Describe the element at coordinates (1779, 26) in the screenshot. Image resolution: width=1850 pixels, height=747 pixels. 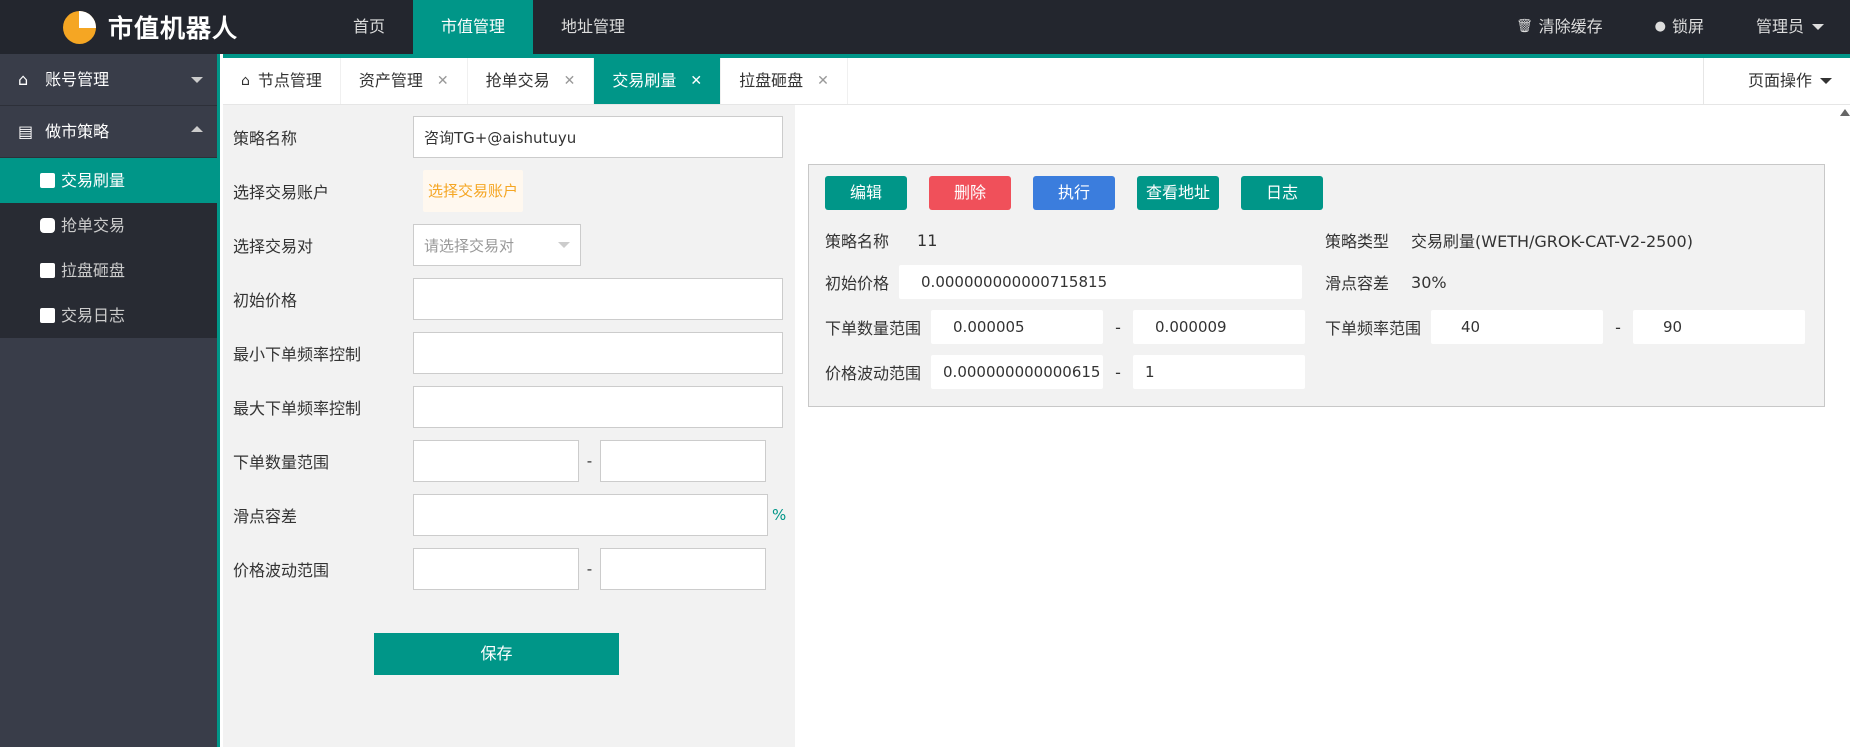
I see `user-name: 管理员` at that location.